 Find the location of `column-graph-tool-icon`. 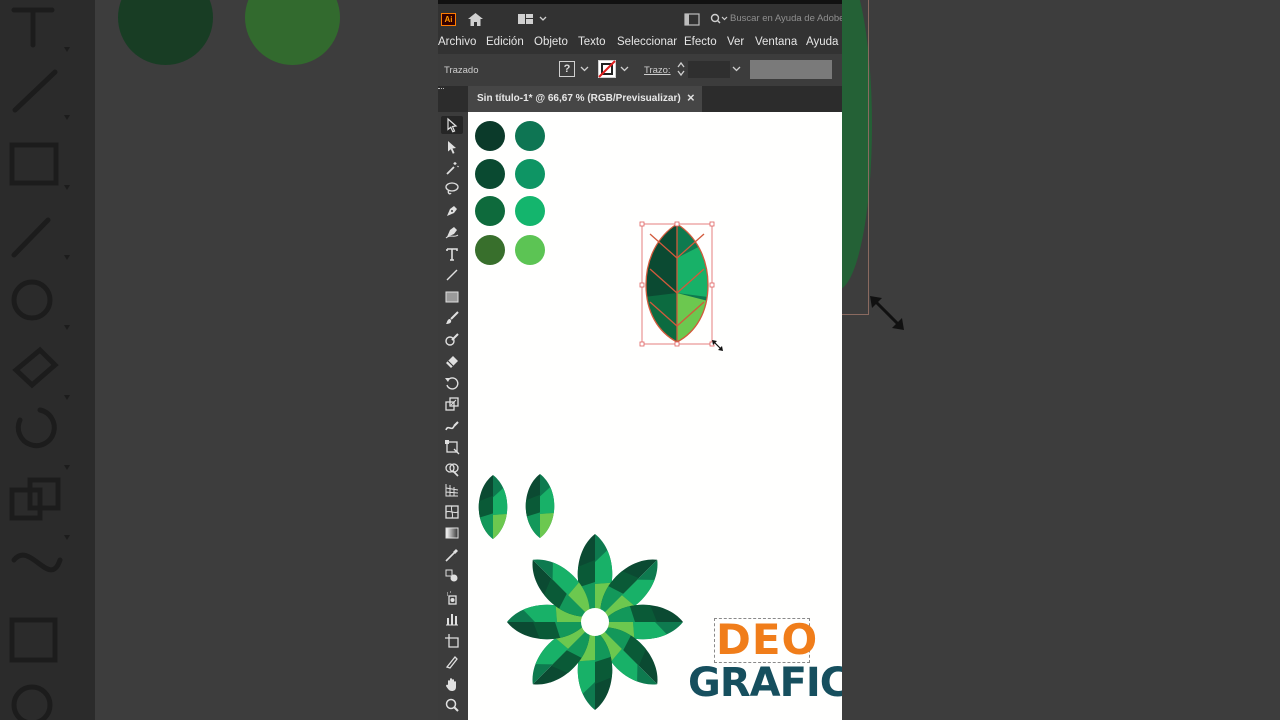

column-graph-tool-icon is located at coordinates (452, 619).